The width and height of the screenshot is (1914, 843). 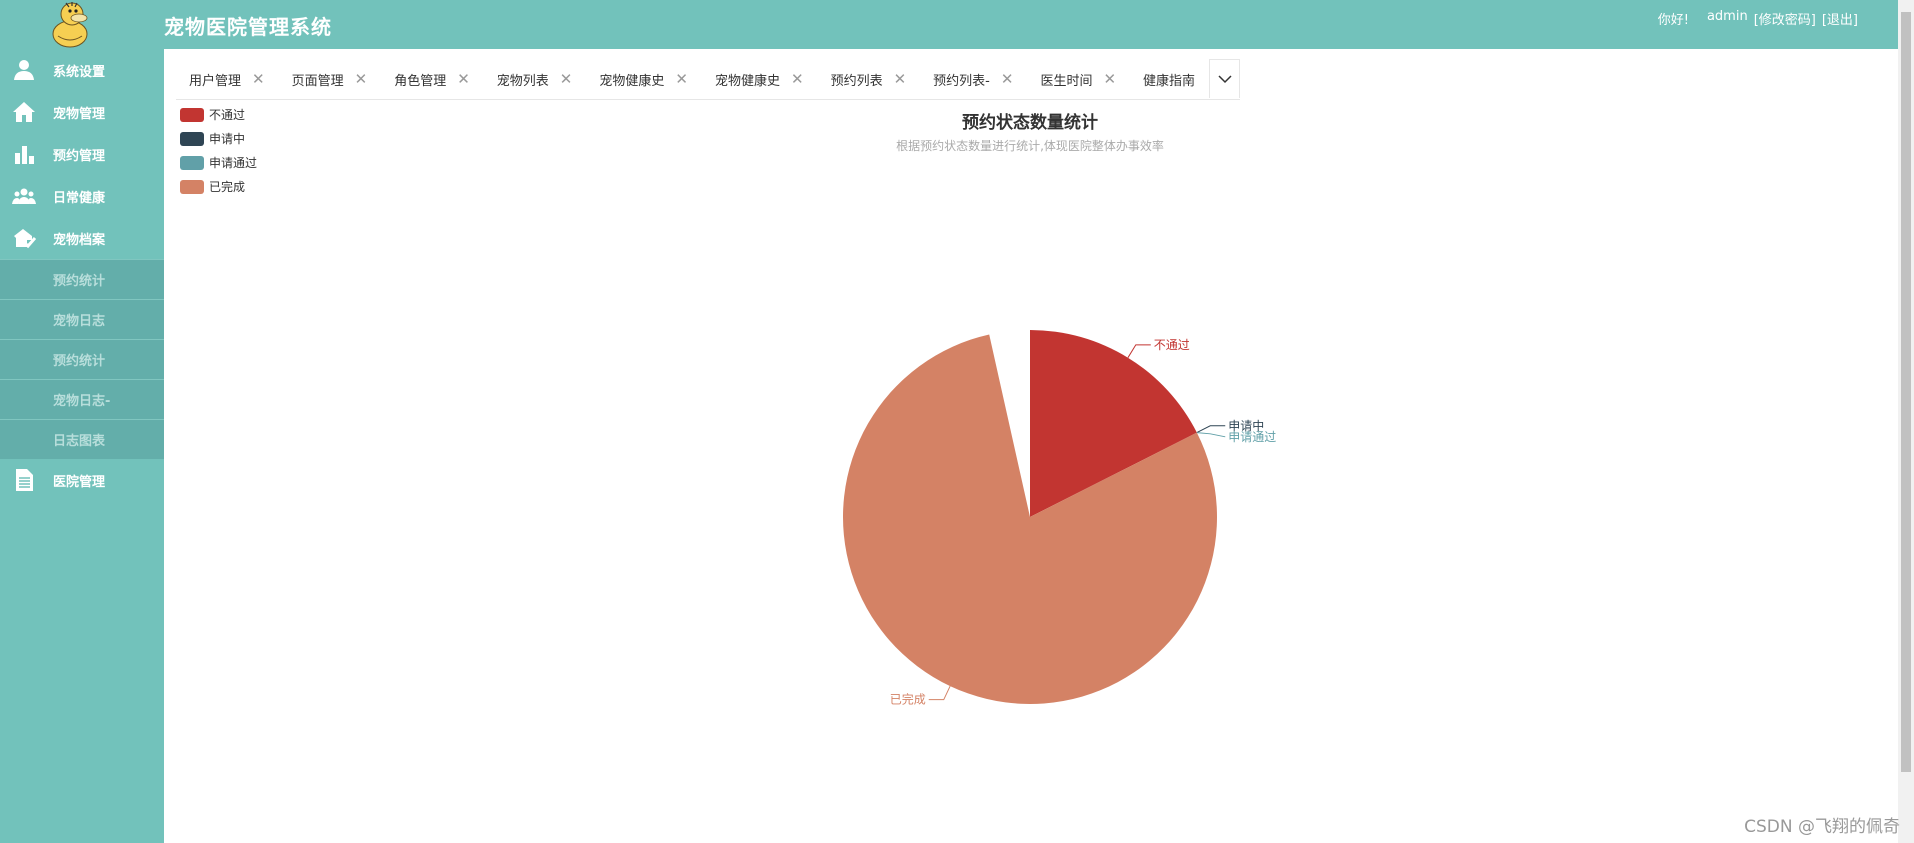 I want to click on sidebar-item-hospital-management: 医院管理, so click(x=82, y=480).